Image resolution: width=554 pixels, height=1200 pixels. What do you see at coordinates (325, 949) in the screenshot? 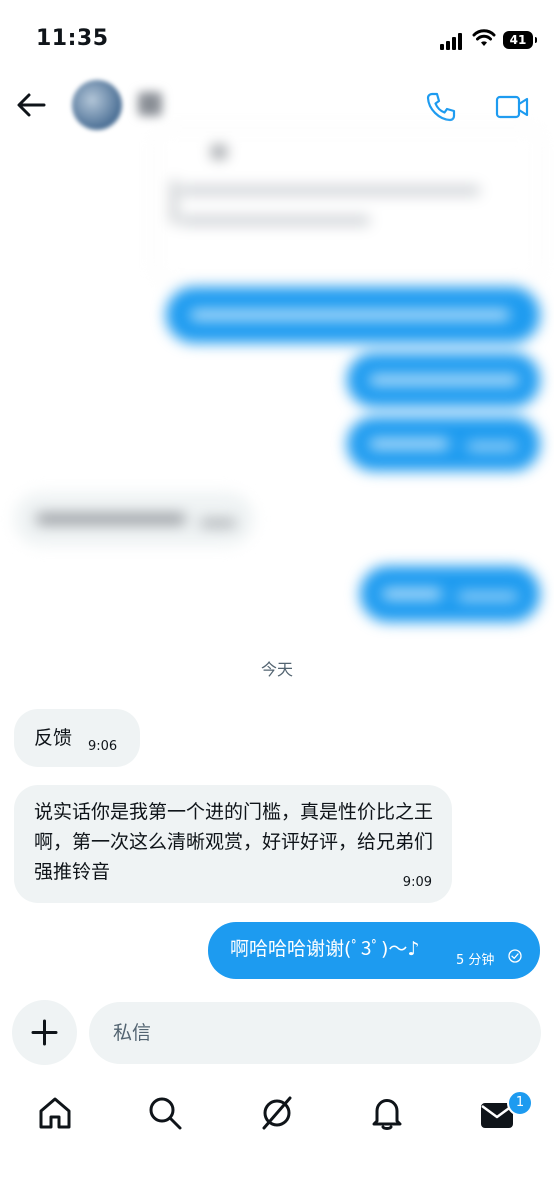
I see `message-text: 啊哈哈哈谢谢(ﾟ3ﾟ)～♪` at bounding box center [325, 949].